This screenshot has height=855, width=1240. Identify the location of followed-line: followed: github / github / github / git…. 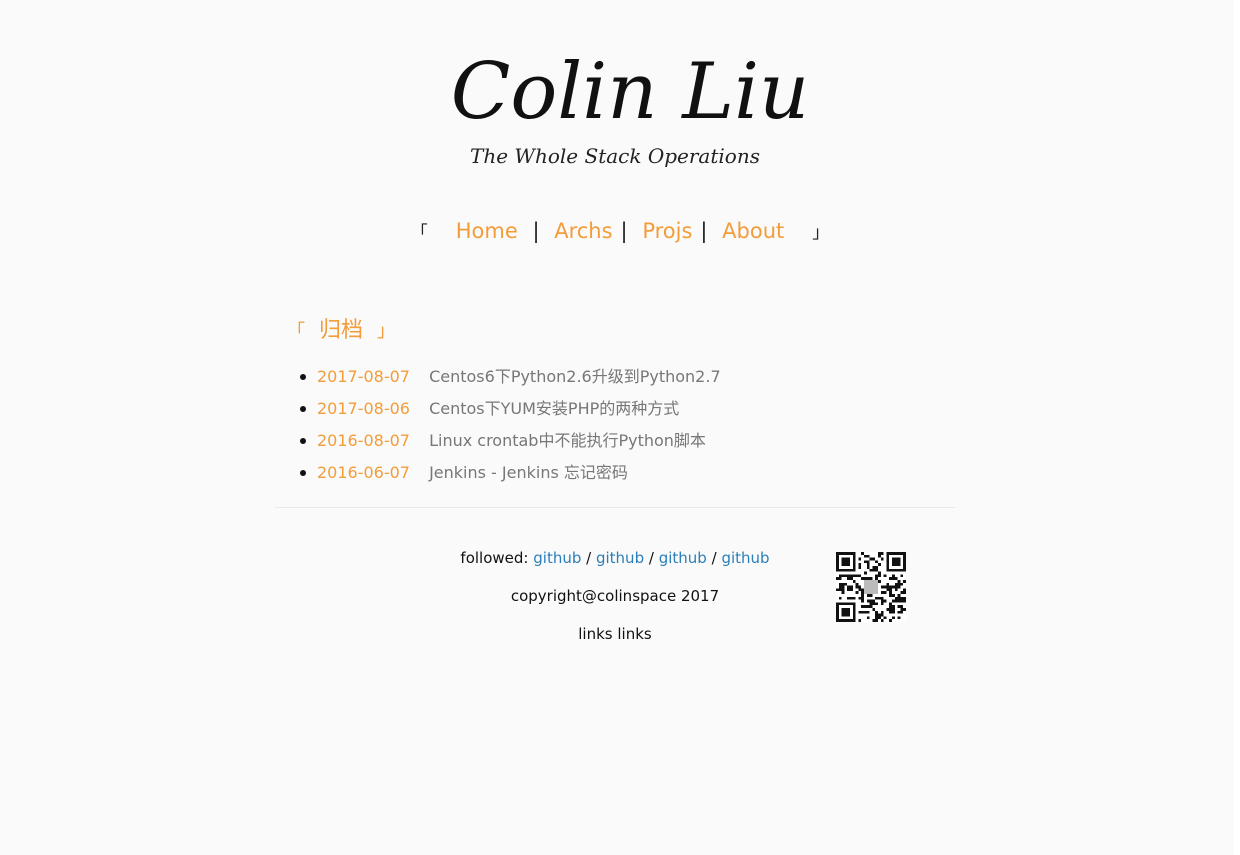
(615, 558).